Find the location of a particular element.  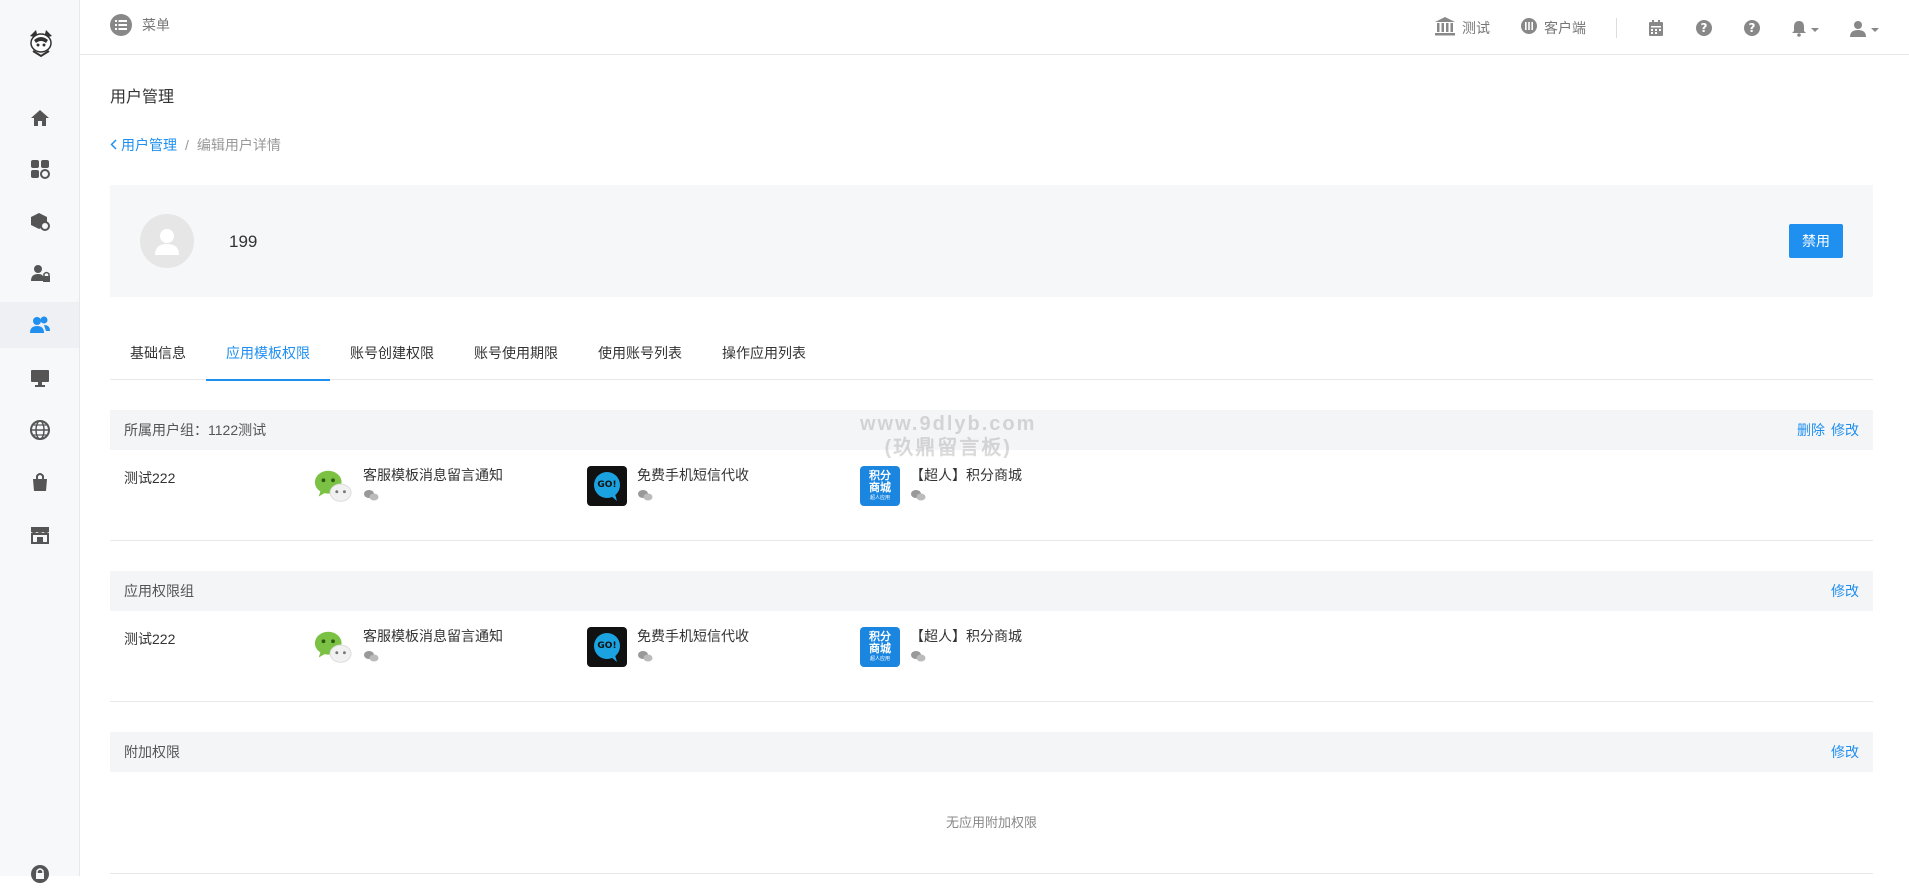

delete-link: 删除 is located at coordinates (1811, 430).